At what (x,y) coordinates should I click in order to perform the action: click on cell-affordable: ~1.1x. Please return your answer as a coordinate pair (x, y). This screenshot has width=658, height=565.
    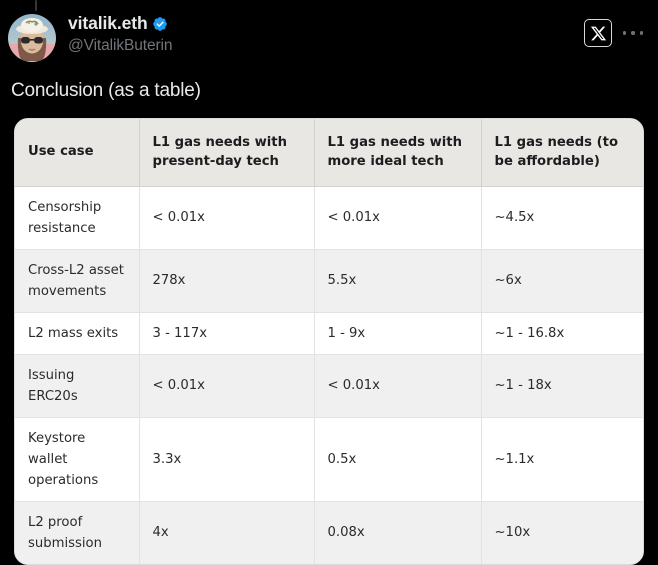
    Looking at the image, I should click on (562, 459).